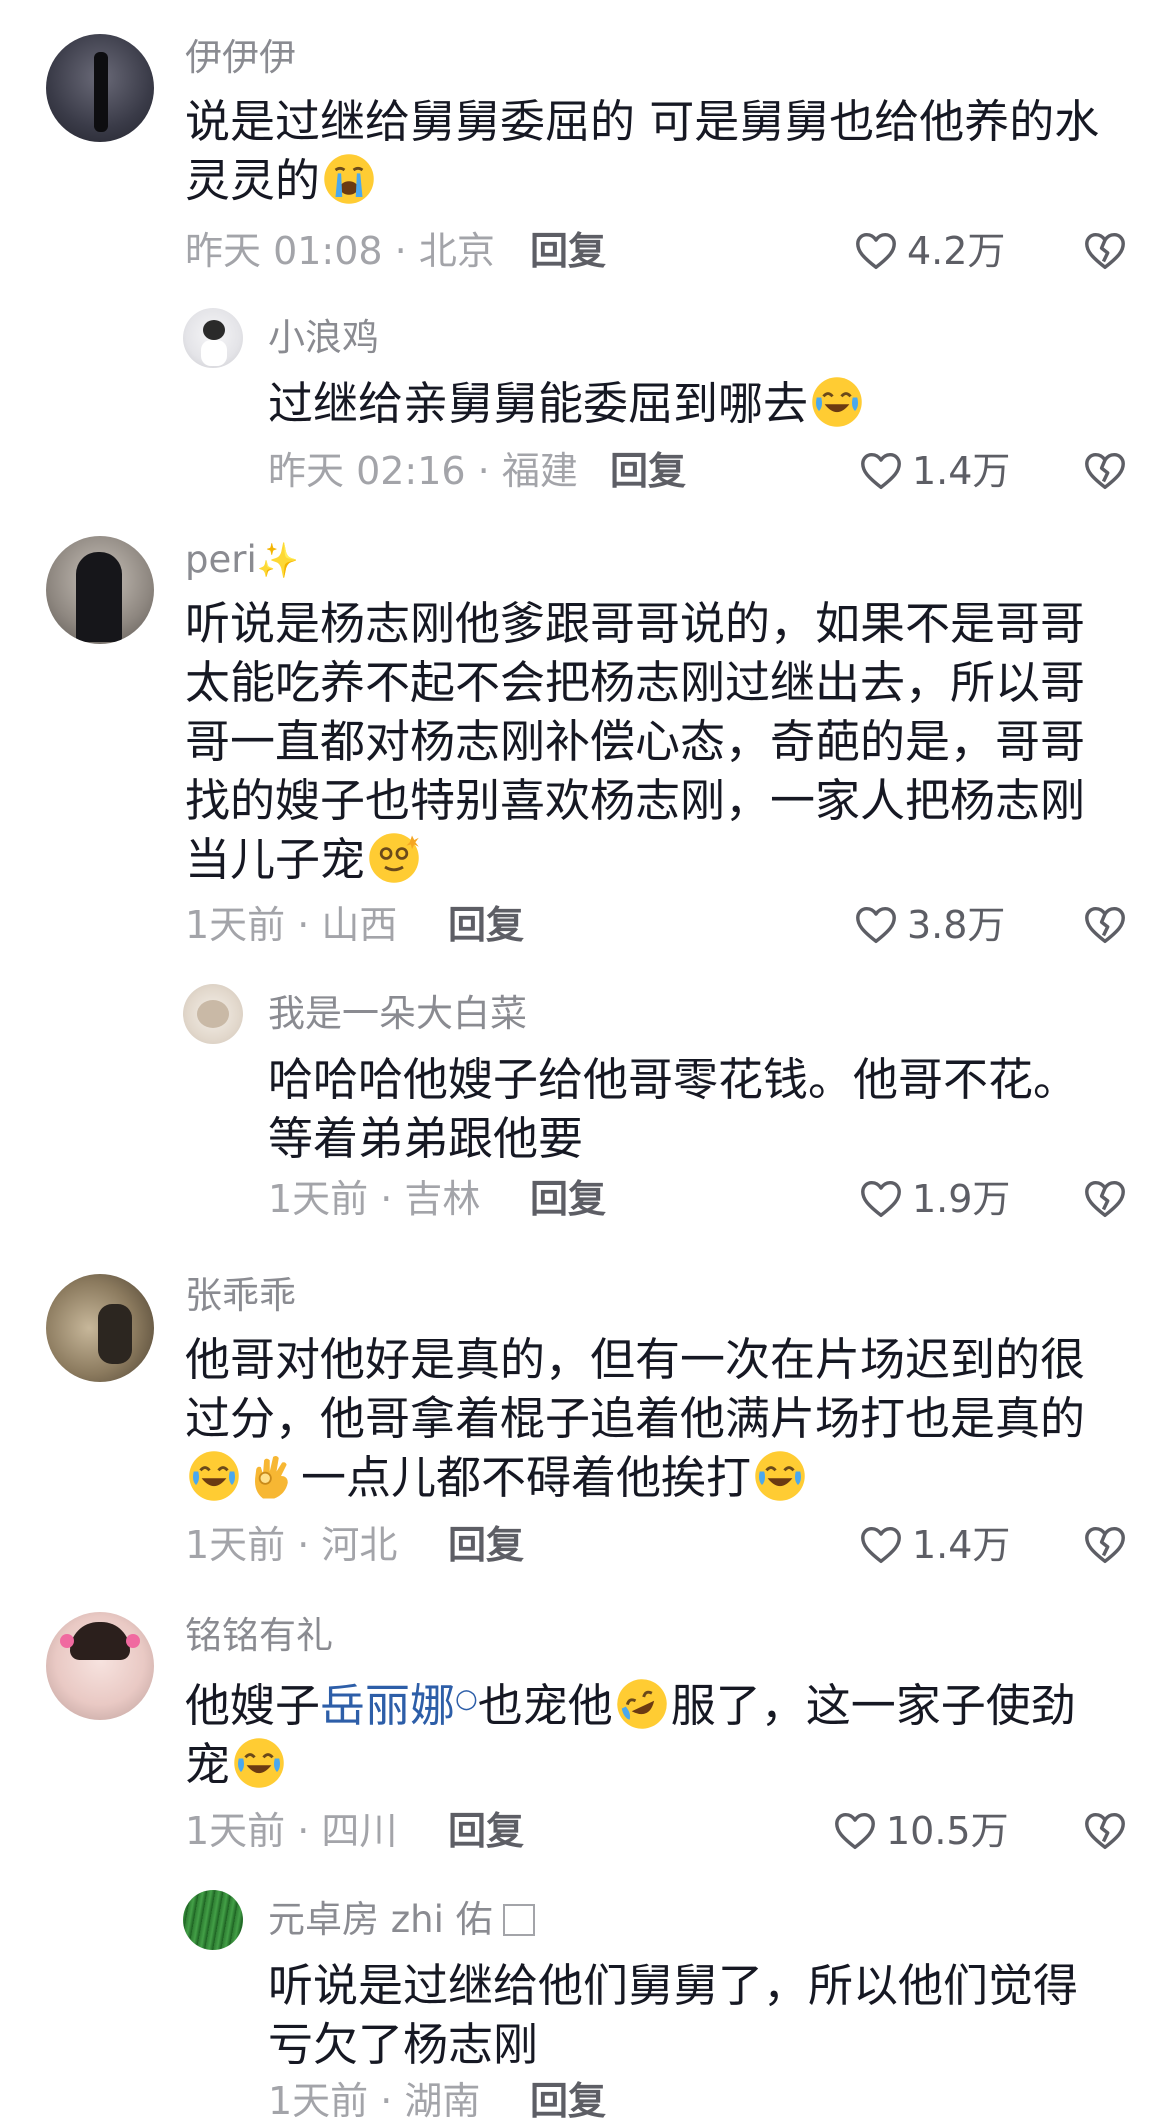 Image resolution: width=1170 pixels, height=2127 pixels. What do you see at coordinates (278, 561) in the screenshot?
I see `sparkles-icon: ✨` at bounding box center [278, 561].